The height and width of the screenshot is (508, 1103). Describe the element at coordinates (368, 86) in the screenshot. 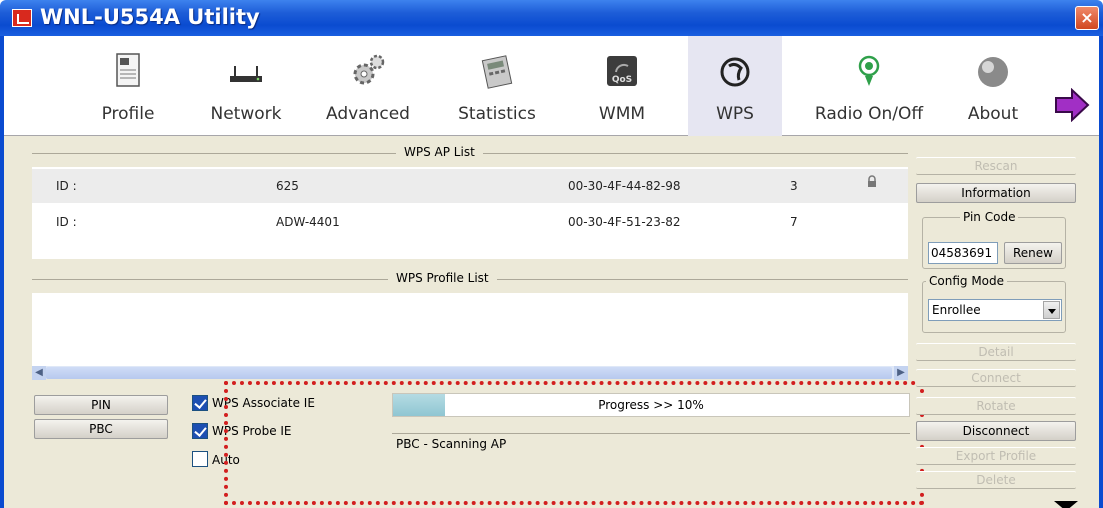

I see `toolbar-advanced: Advanced` at that location.